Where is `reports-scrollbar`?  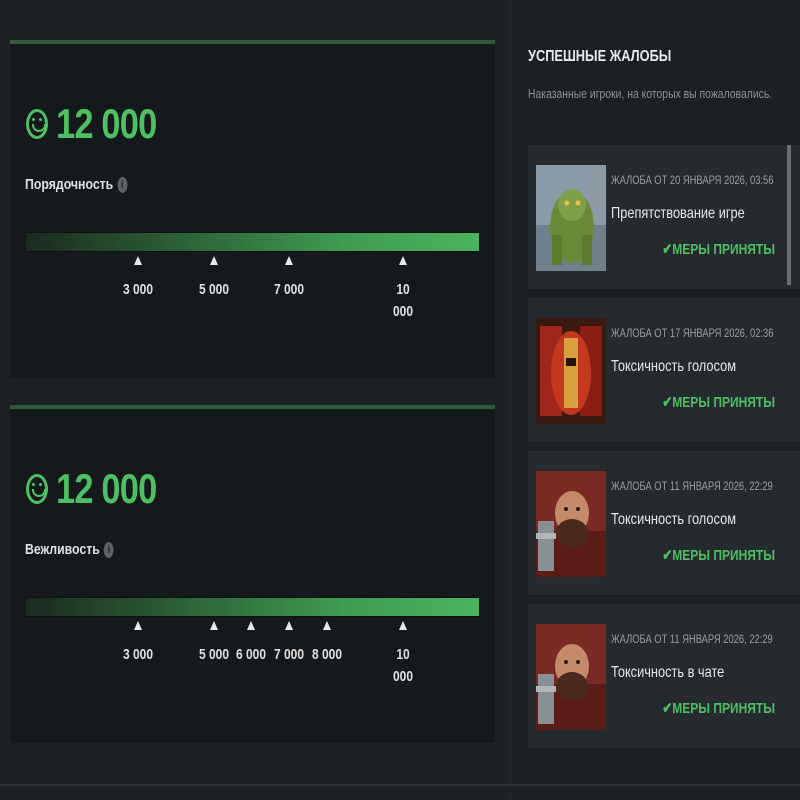
reports-scrollbar is located at coordinates (789, 215).